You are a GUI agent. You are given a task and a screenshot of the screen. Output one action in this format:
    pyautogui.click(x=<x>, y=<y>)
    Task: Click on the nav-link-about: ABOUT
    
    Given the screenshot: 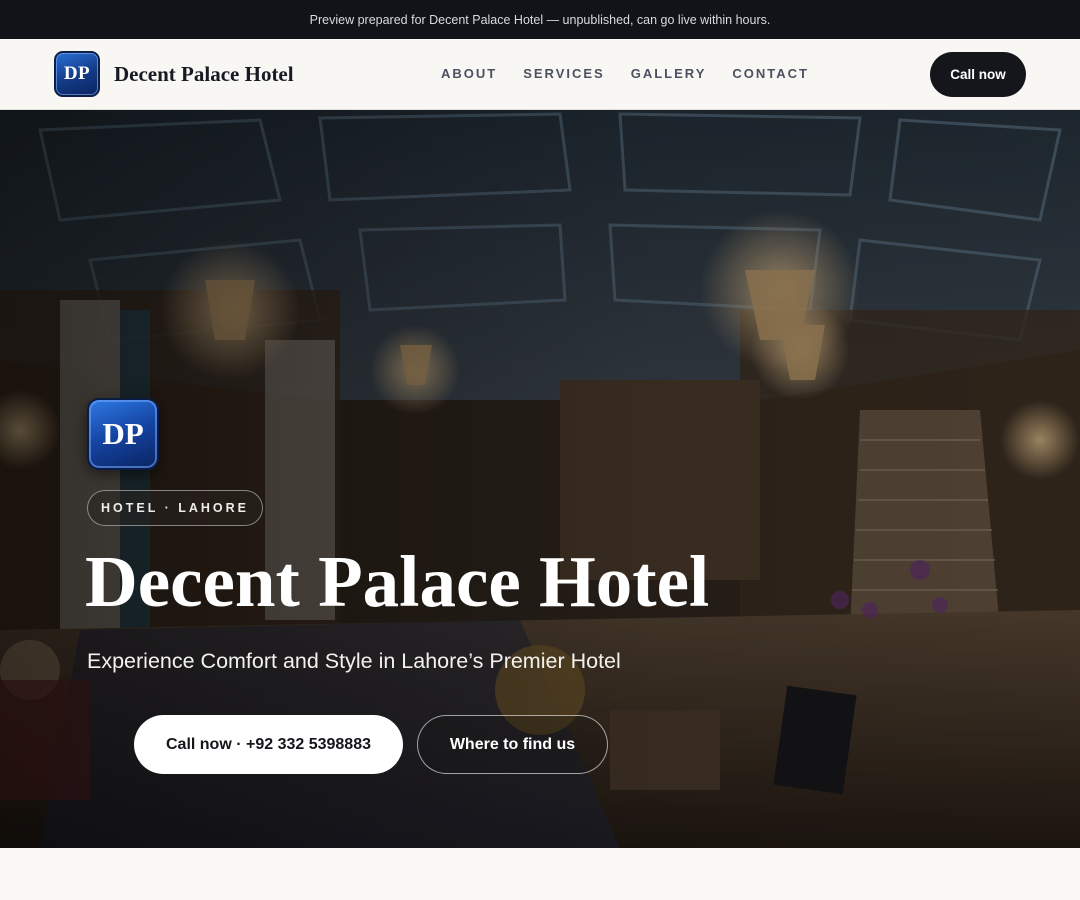 What is the action you would take?
    pyautogui.click(x=469, y=73)
    